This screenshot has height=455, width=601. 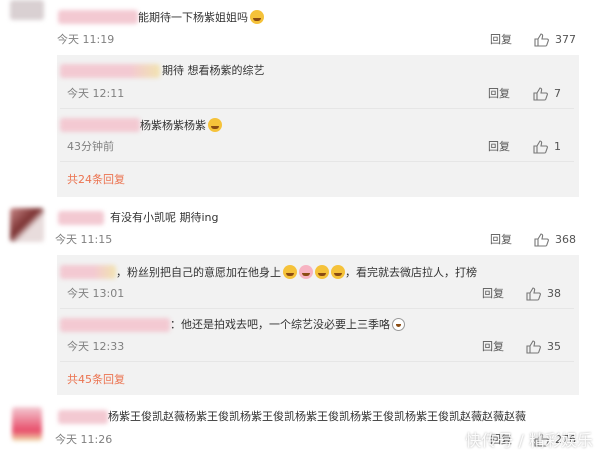 I want to click on reply-text: 杨紫杨紫杨紫, so click(x=181, y=125).